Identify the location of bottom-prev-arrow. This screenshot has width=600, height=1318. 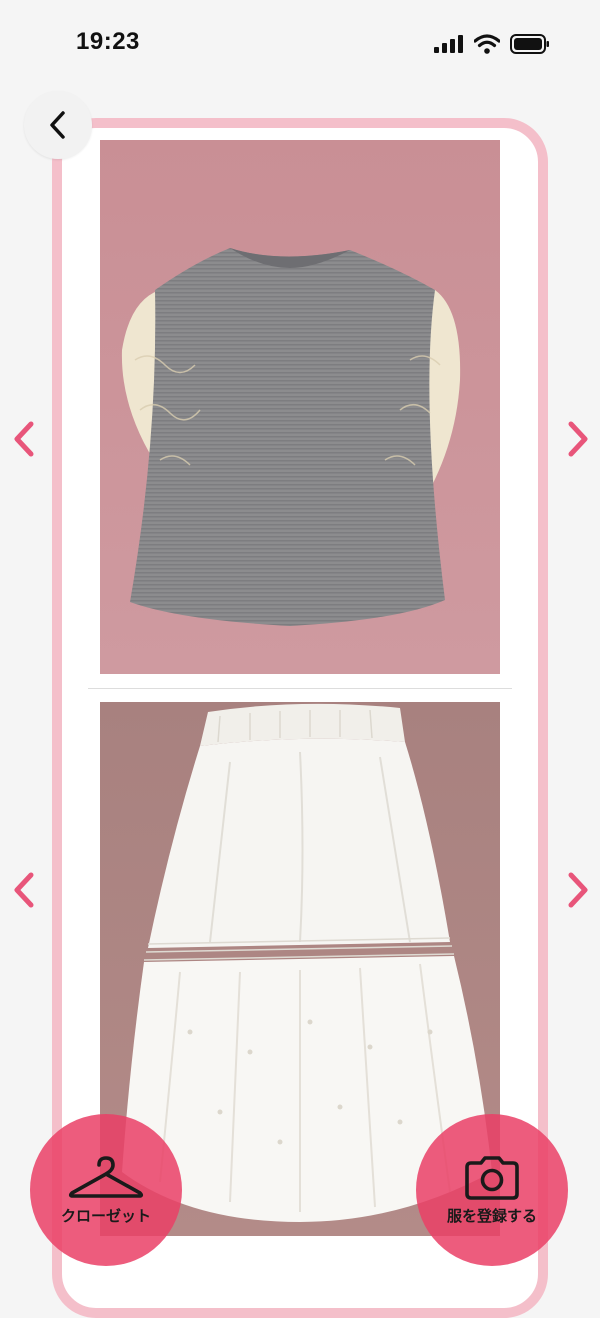
(24, 890).